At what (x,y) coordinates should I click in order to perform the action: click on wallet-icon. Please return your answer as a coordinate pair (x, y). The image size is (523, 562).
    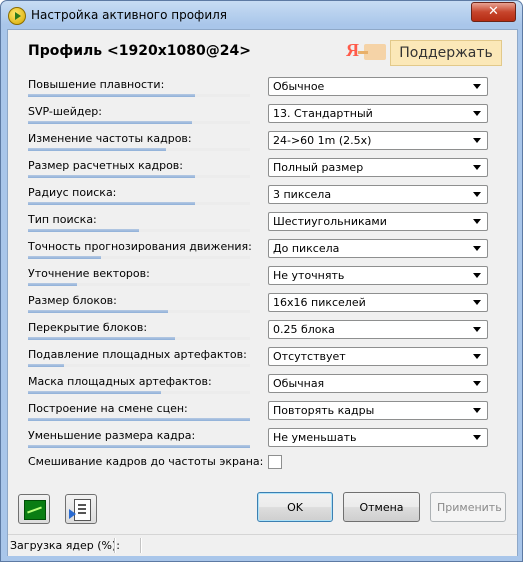
    Looking at the image, I should click on (372, 52).